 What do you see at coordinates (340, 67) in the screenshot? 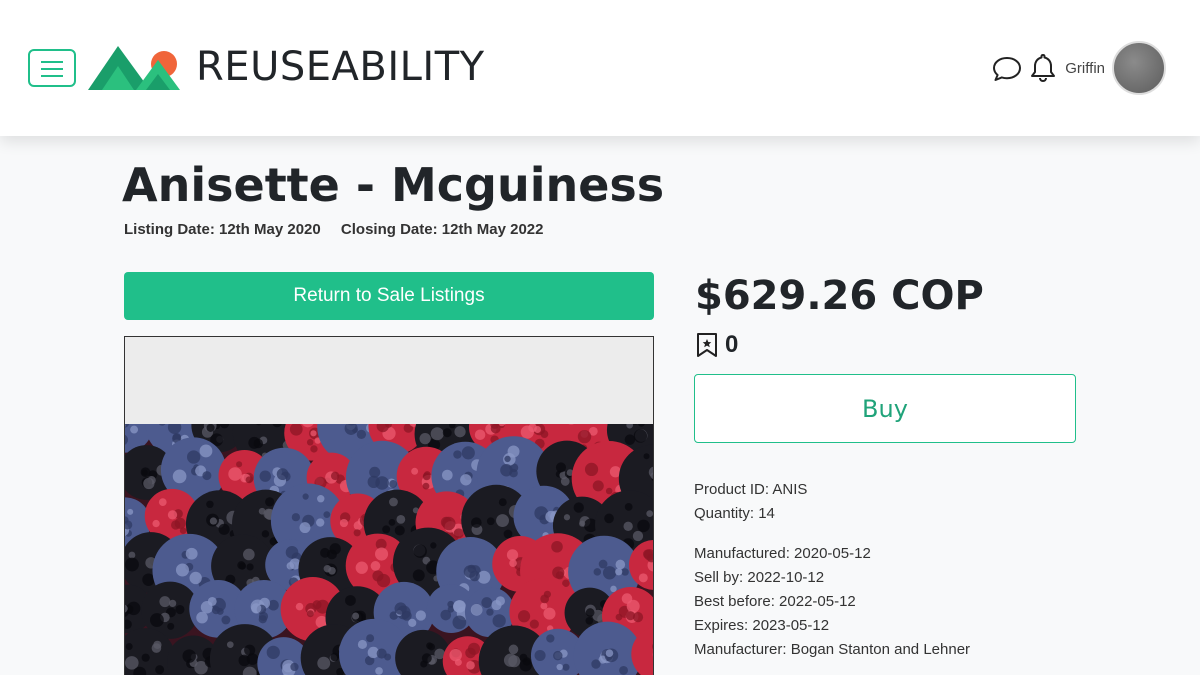
I see `brand-name: REUSEABILITY` at bounding box center [340, 67].